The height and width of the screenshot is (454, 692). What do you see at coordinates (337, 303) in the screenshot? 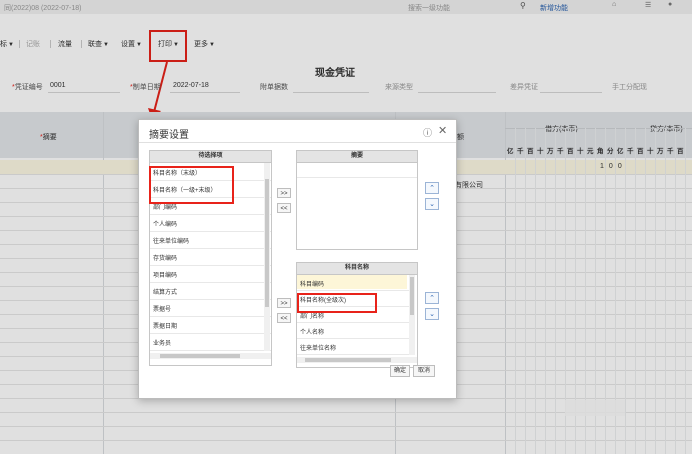
I see `subject-highlight-box` at bounding box center [337, 303].